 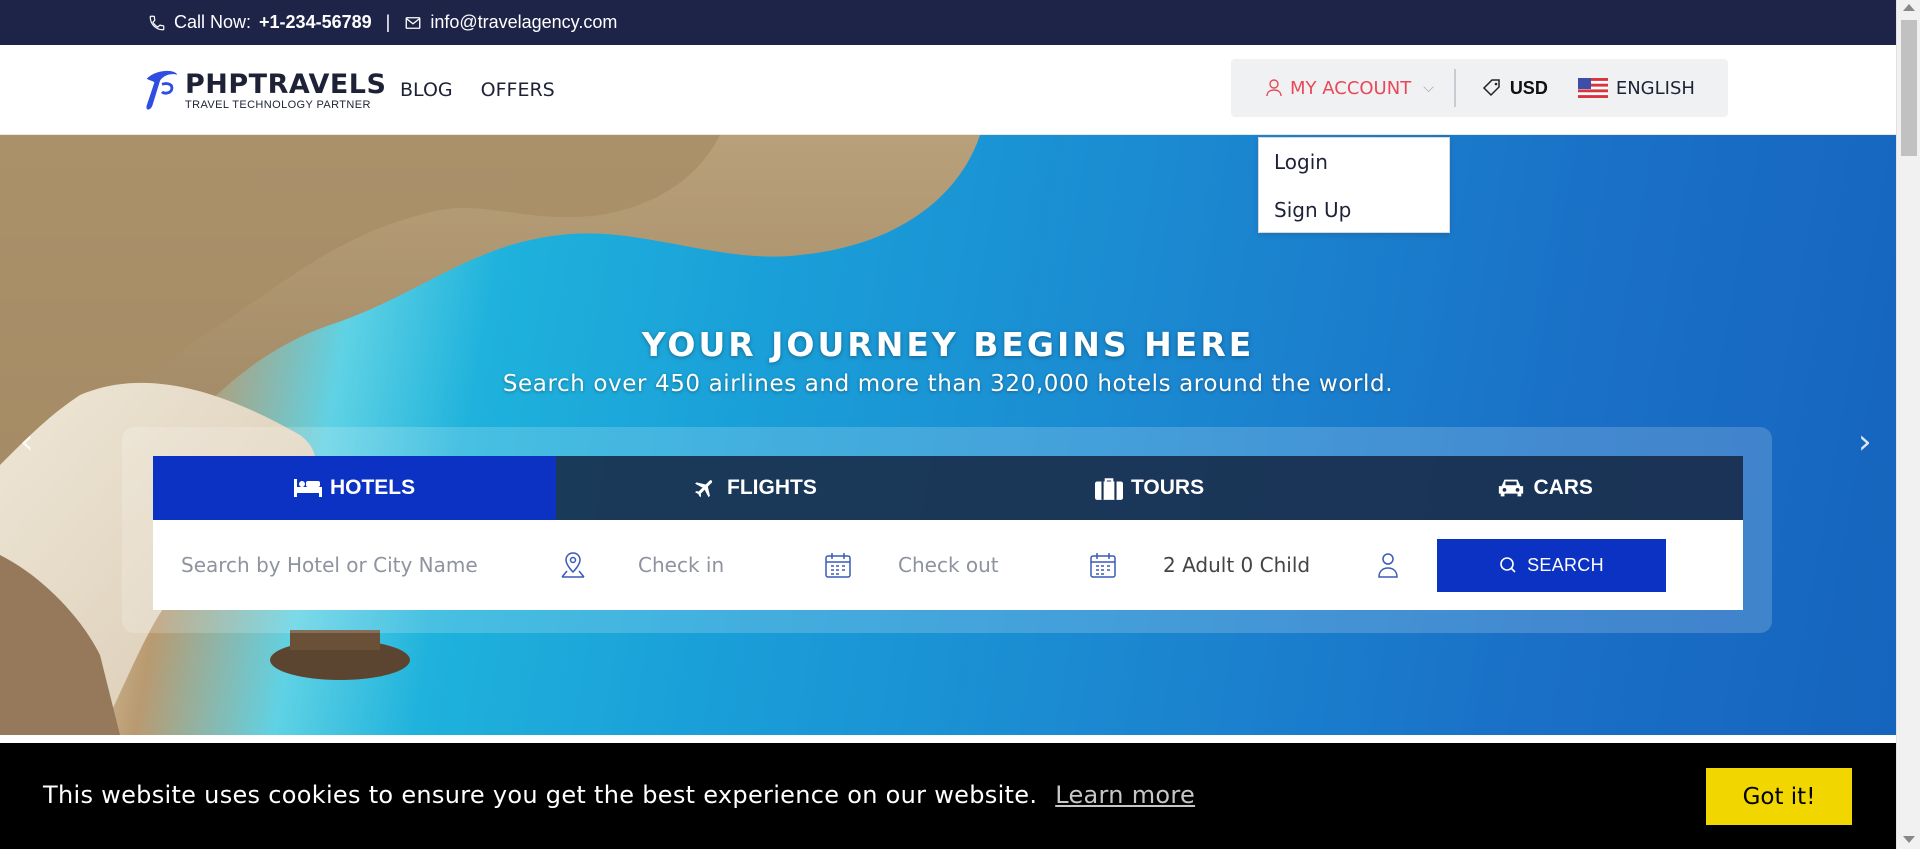 What do you see at coordinates (704, 489) in the screenshot?
I see `plane-icon` at bounding box center [704, 489].